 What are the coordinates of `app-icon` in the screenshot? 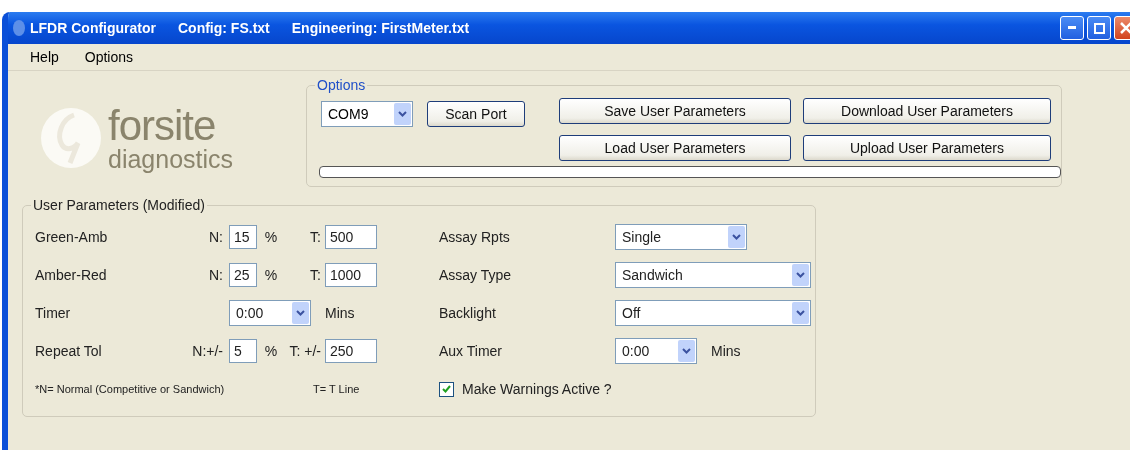 It's located at (19, 28).